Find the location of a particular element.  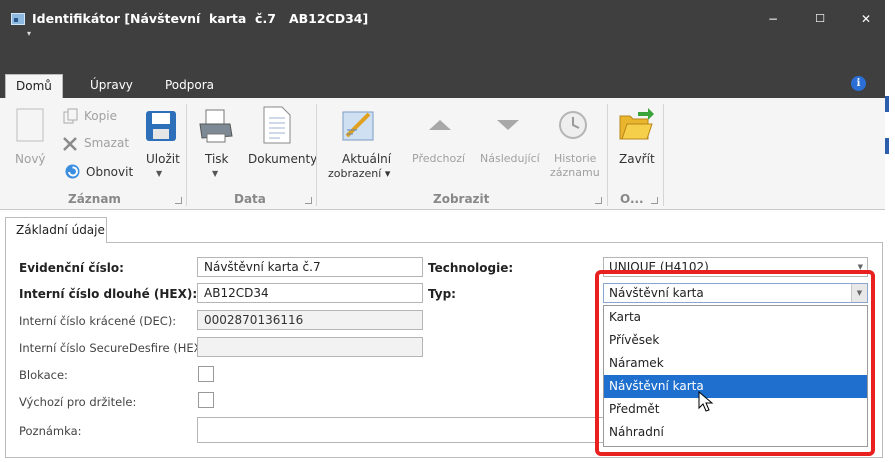

interni-dec-field: 0002870136116 is located at coordinates (310, 320).